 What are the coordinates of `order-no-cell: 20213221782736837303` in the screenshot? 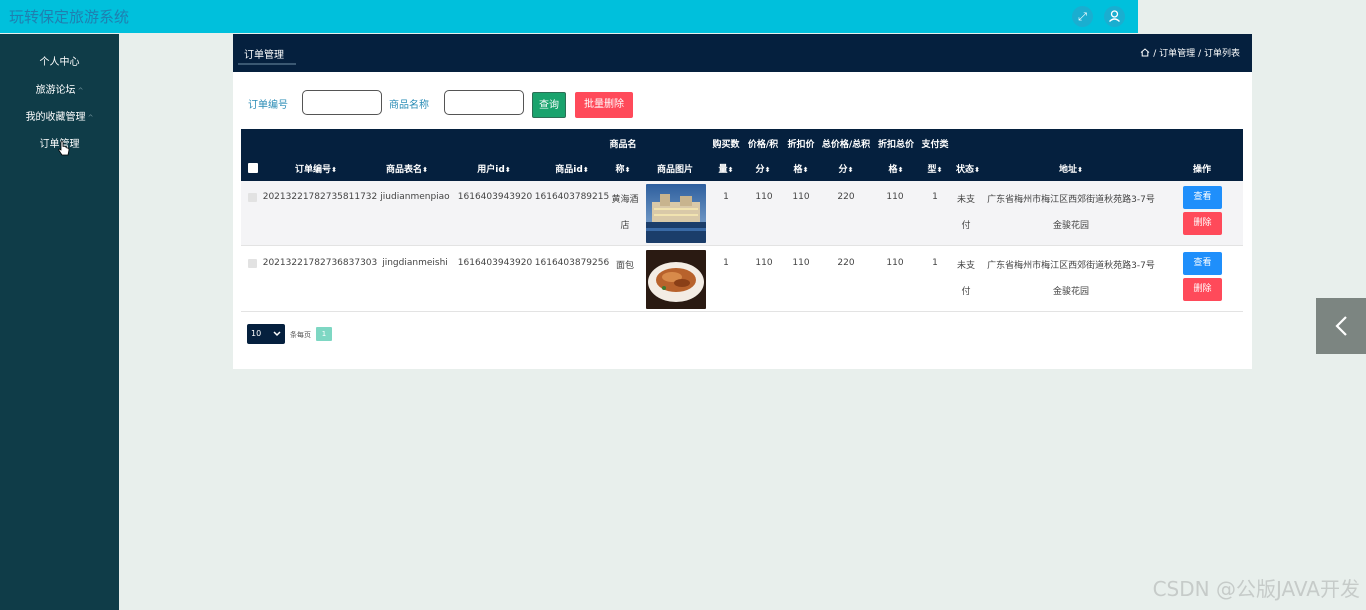 It's located at (320, 263).